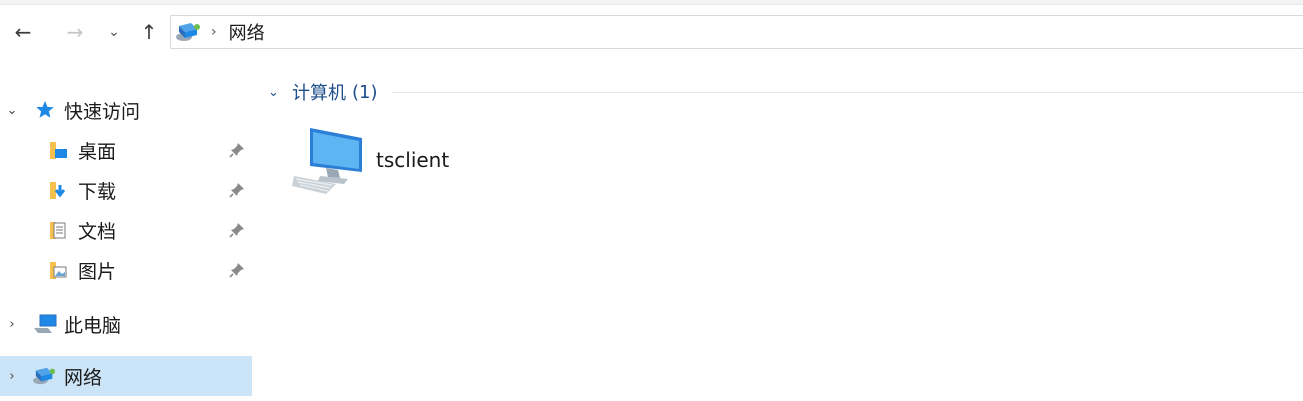 Image resolution: width=1303 pixels, height=401 pixels. Describe the element at coordinates (59, 230) in the screenshot. I see `documents-folder-icon` at that location.